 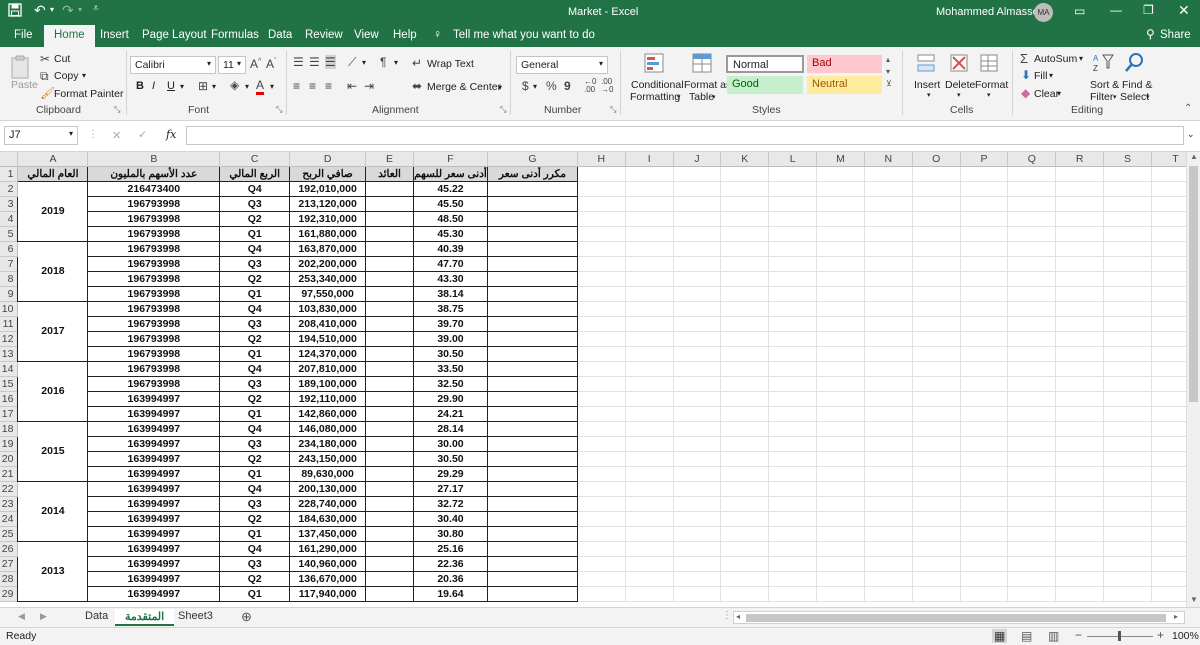 What do you see at coordinates (182, 86) in the screenshot?
I see `underline-dropdown-icon: ▾` at bounding box center [182, 86].